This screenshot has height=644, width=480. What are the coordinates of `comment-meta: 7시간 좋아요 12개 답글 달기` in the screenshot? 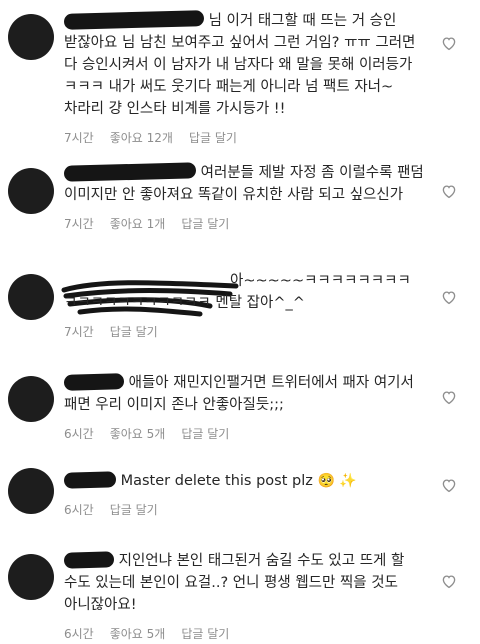 It's located at (244, 137).